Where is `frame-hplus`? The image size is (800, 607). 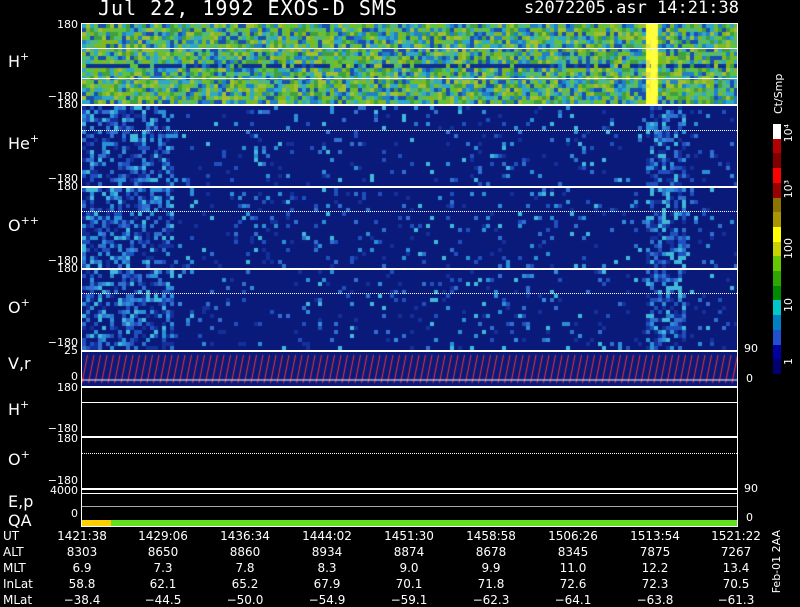
frame-hplus is located at coordinates (409, 64).